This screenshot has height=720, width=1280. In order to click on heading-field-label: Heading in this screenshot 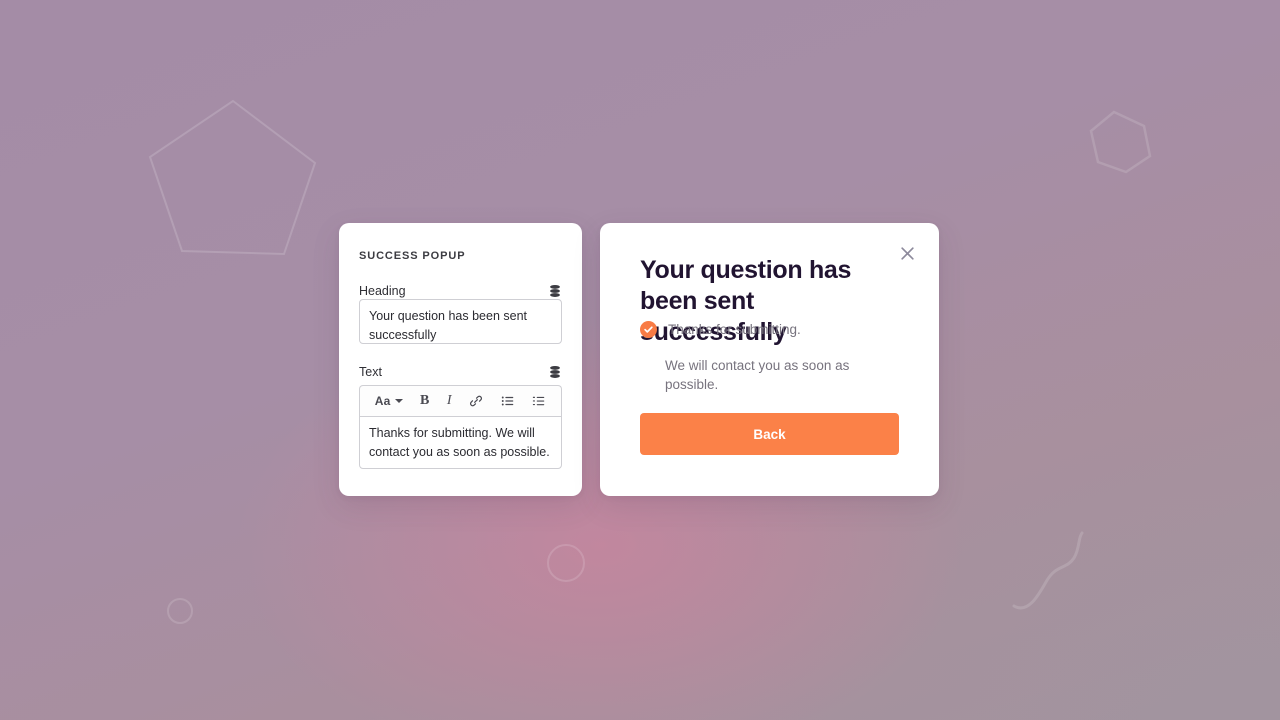, I will do `click(382, 291)`.